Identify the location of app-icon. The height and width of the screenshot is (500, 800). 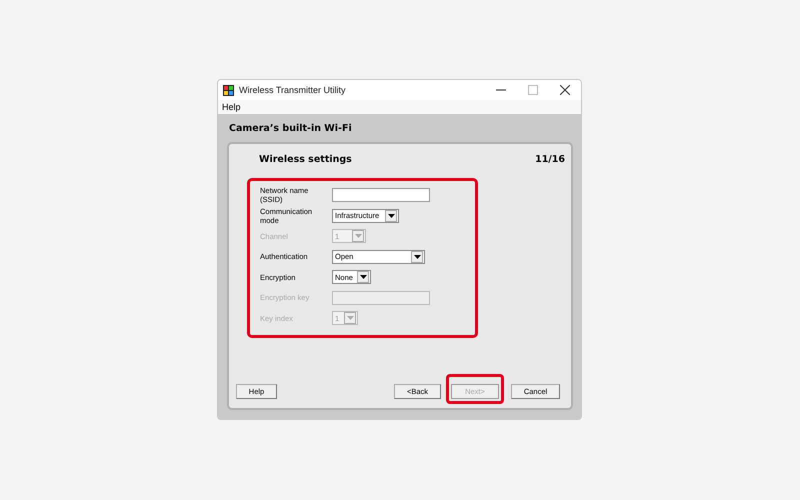
(228, 90).